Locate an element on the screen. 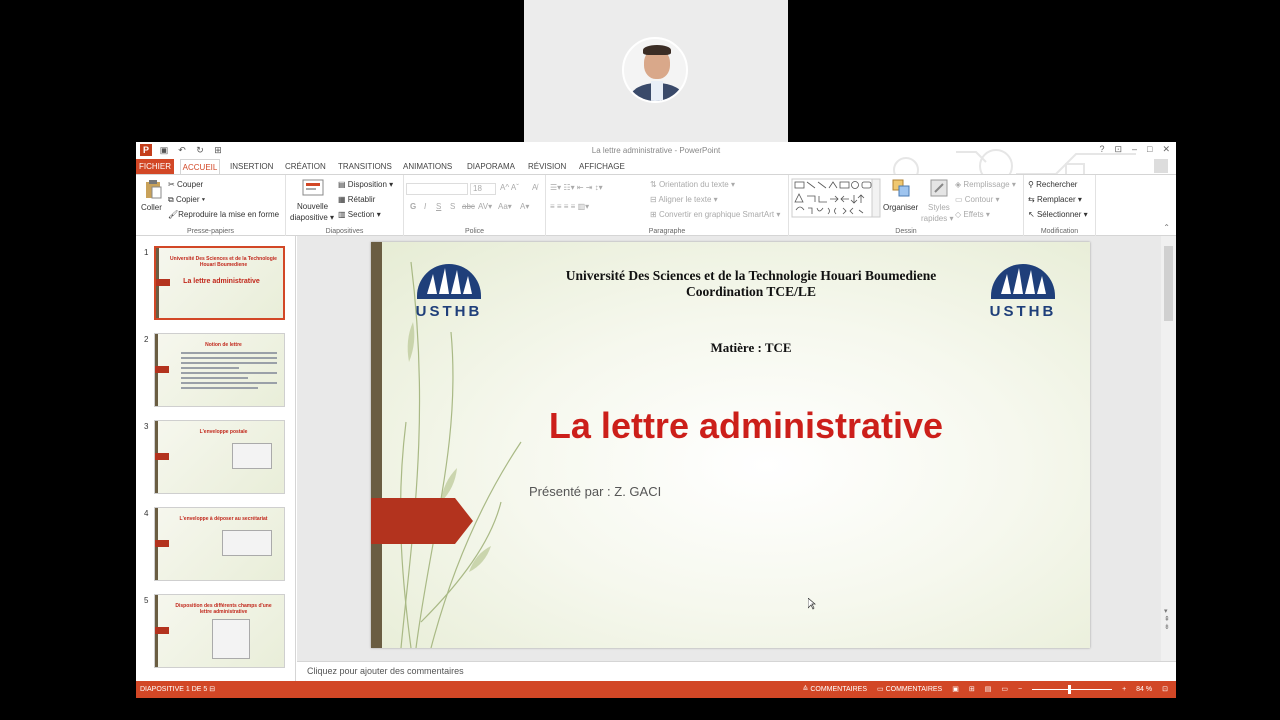  quick-styles-label: Styles is located at coordinates (939, 207).